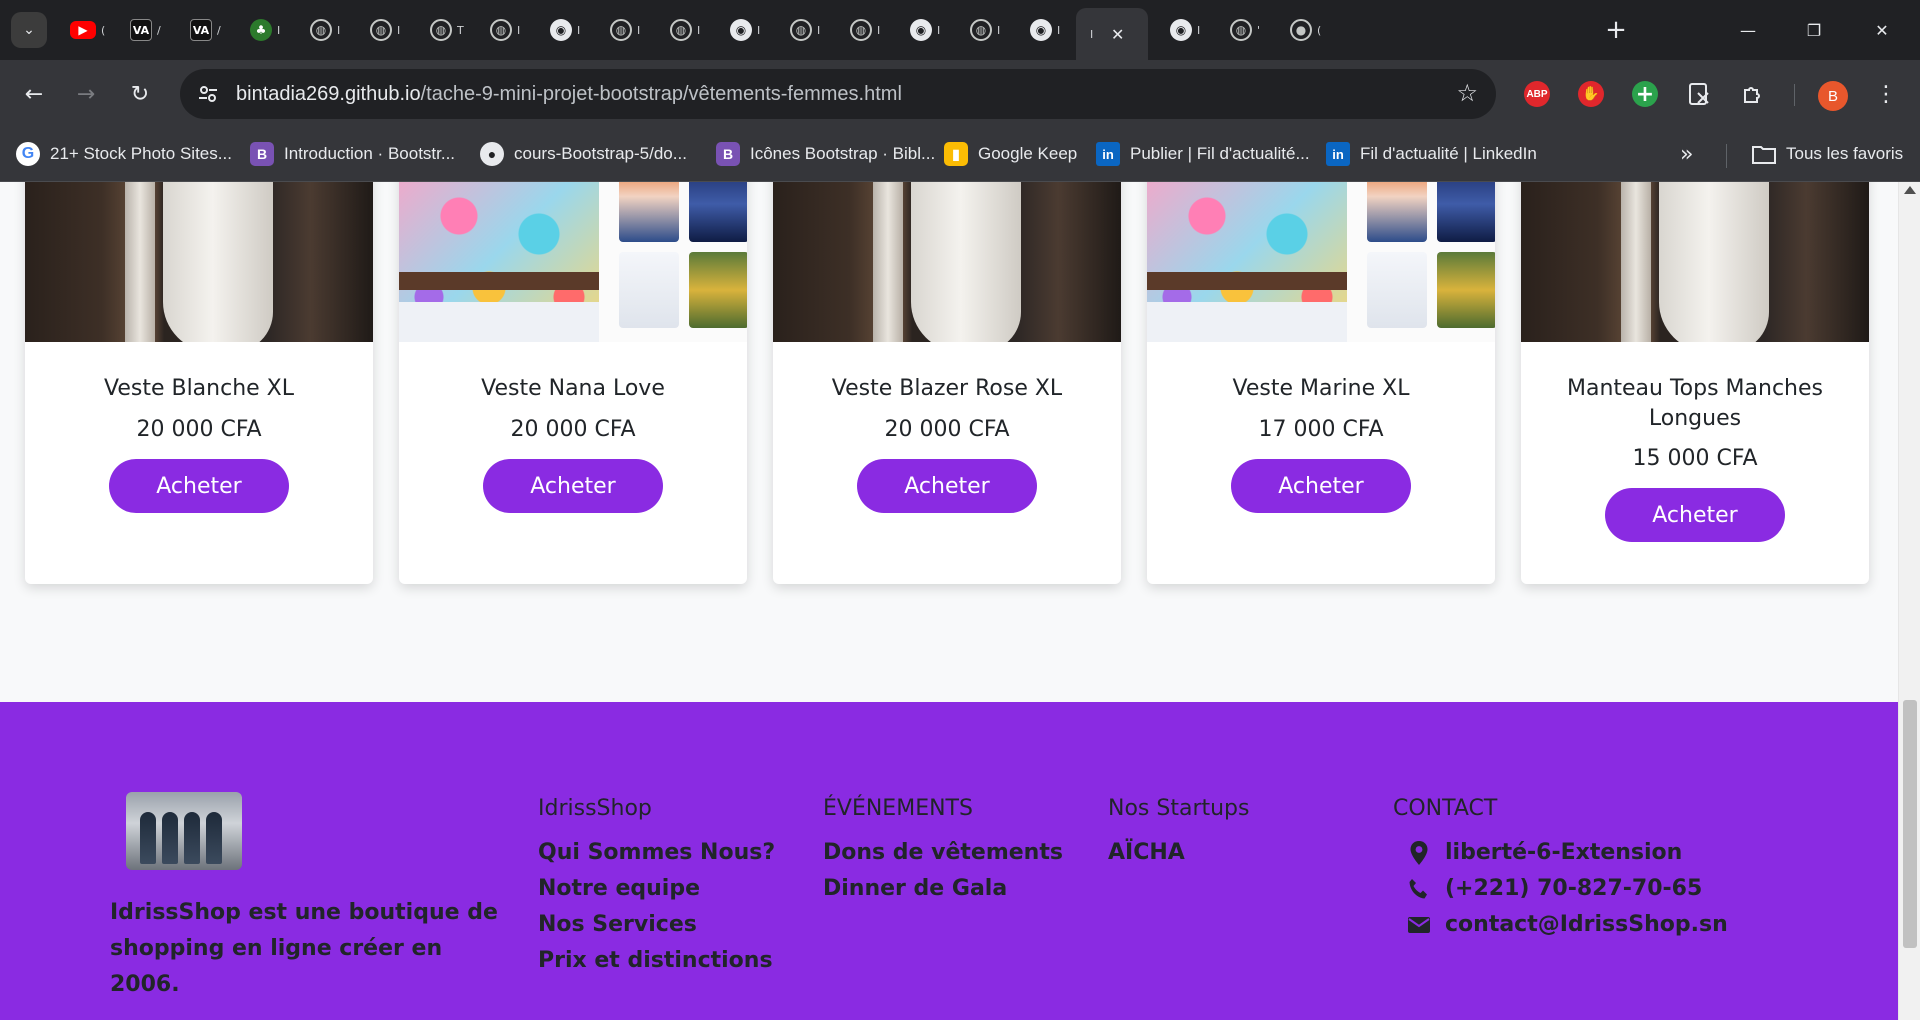 Image resolution: width=1920 pixels, height=1020 pixels. Describe the element at coordinates (1419, 853) in the screenshot. I see `map-pin-icon` at that location.